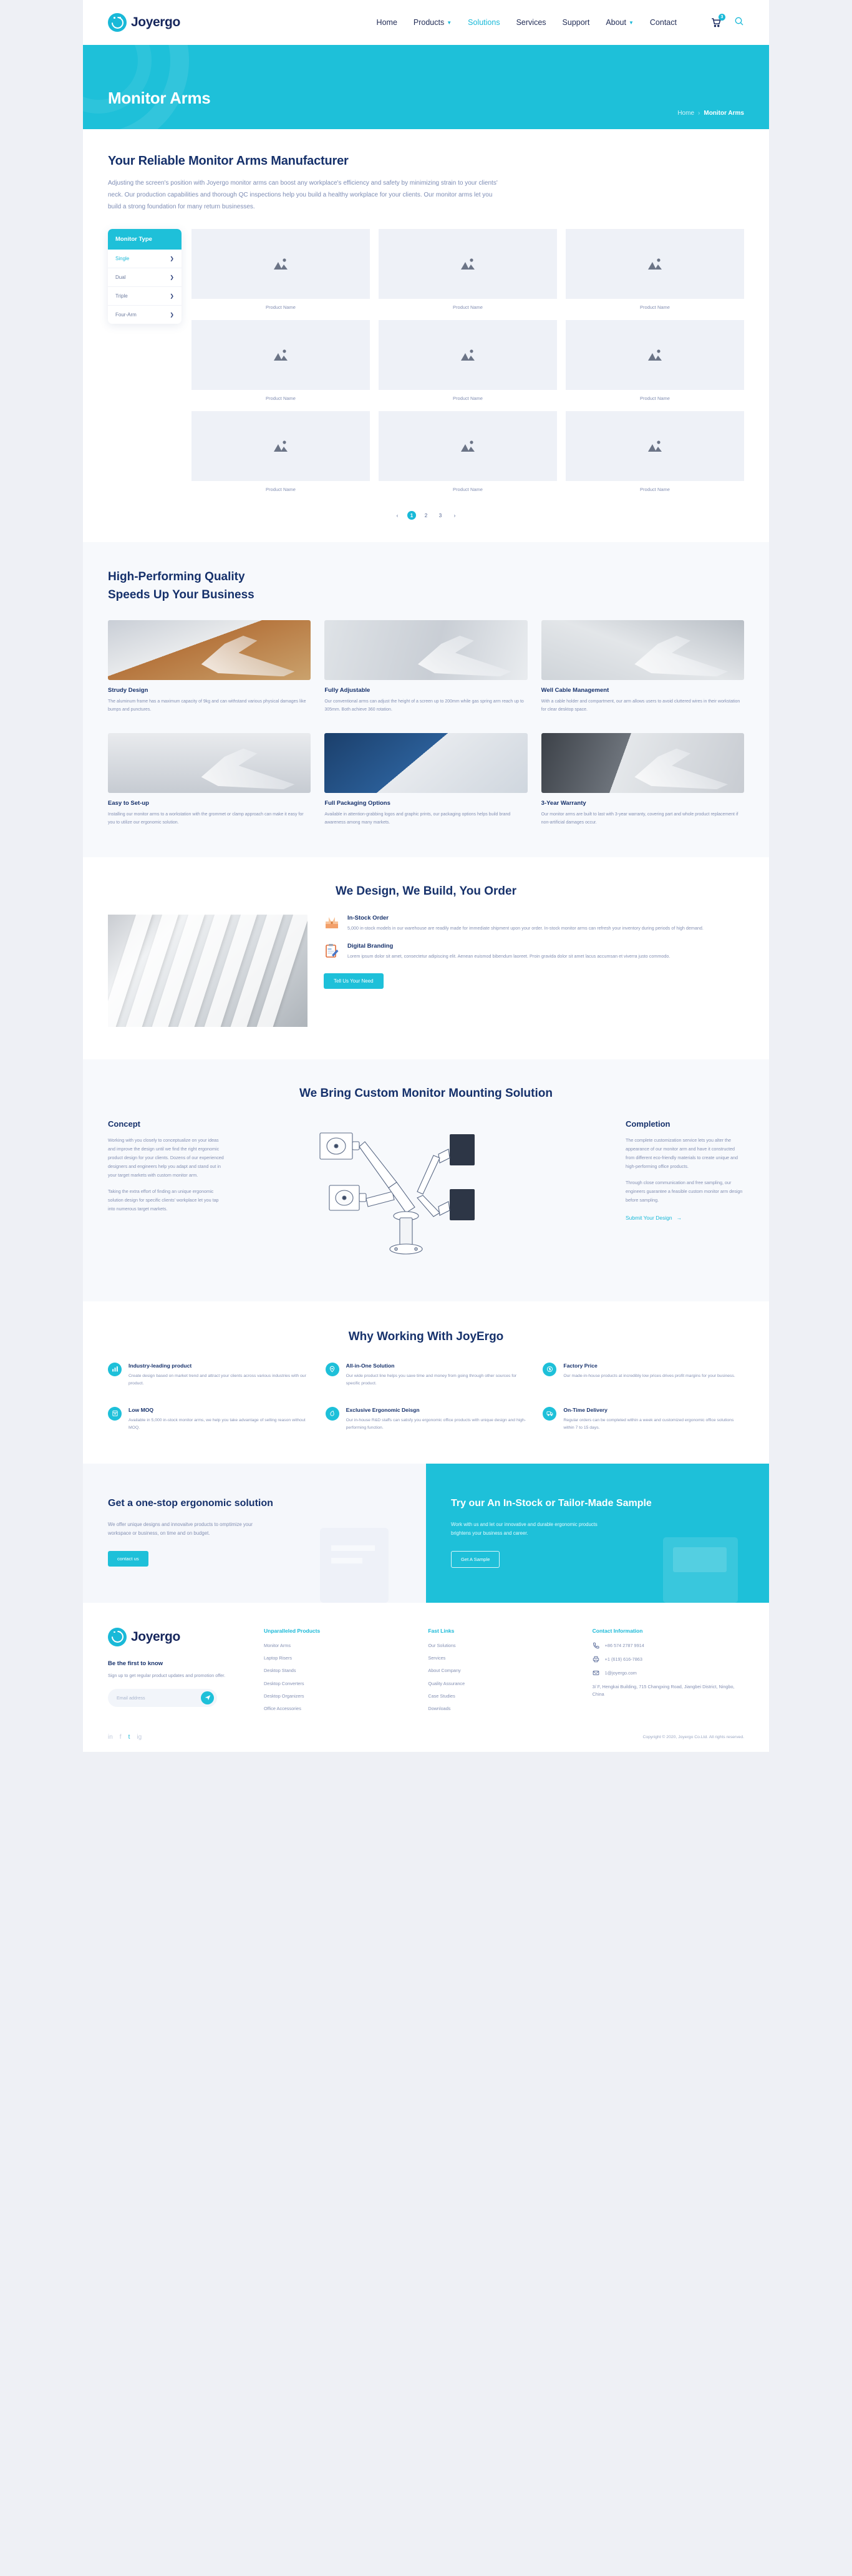 Image resolution: width=852 pixels, height=2576 pixels. Describe the element at coordinates (433, 22) in the screenshot. I see `nav-item-products: Products ▼` at that location.